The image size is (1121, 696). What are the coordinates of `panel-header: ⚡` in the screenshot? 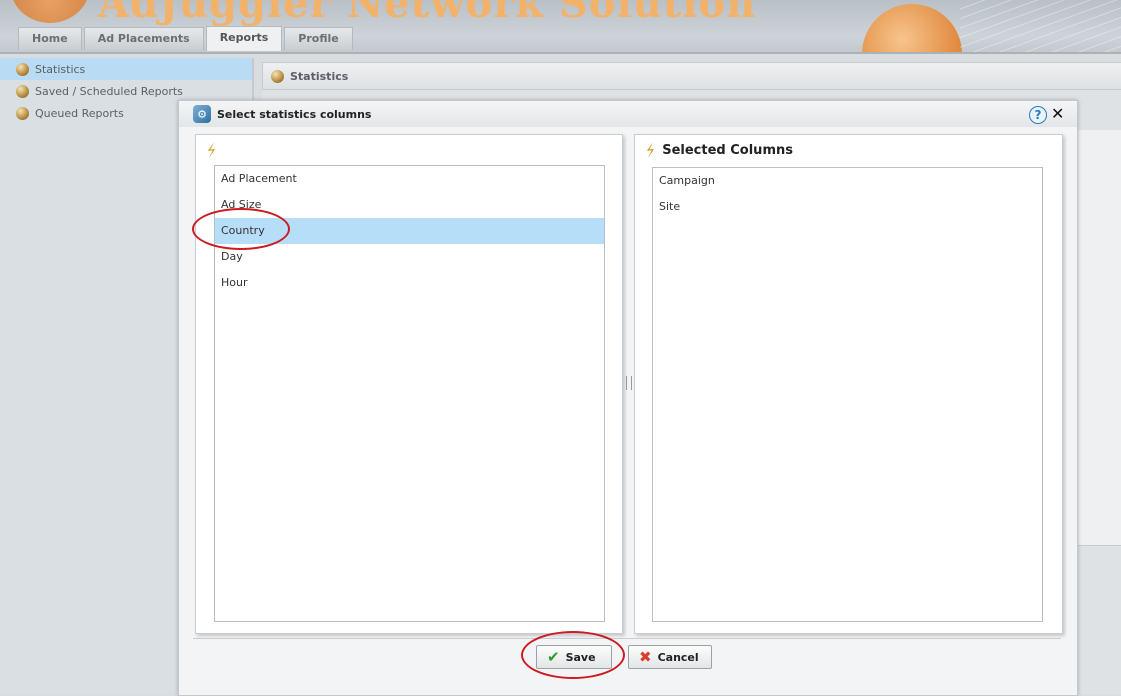 It's located at (213, 150).